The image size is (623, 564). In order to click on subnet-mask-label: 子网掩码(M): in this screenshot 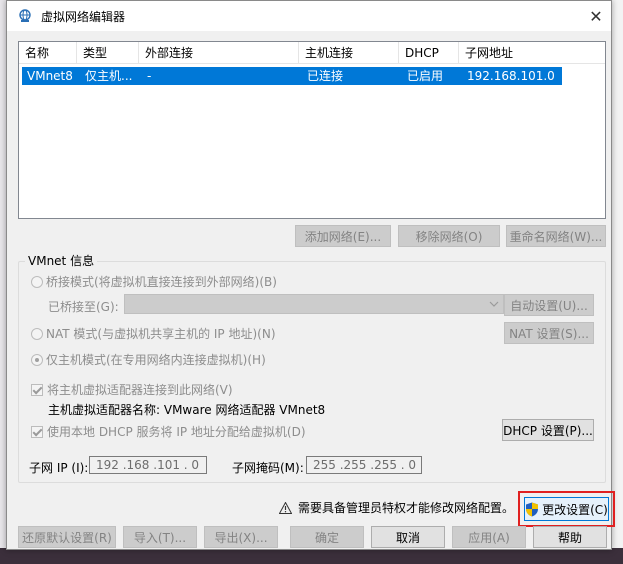, I will do `click(268, 468)`.